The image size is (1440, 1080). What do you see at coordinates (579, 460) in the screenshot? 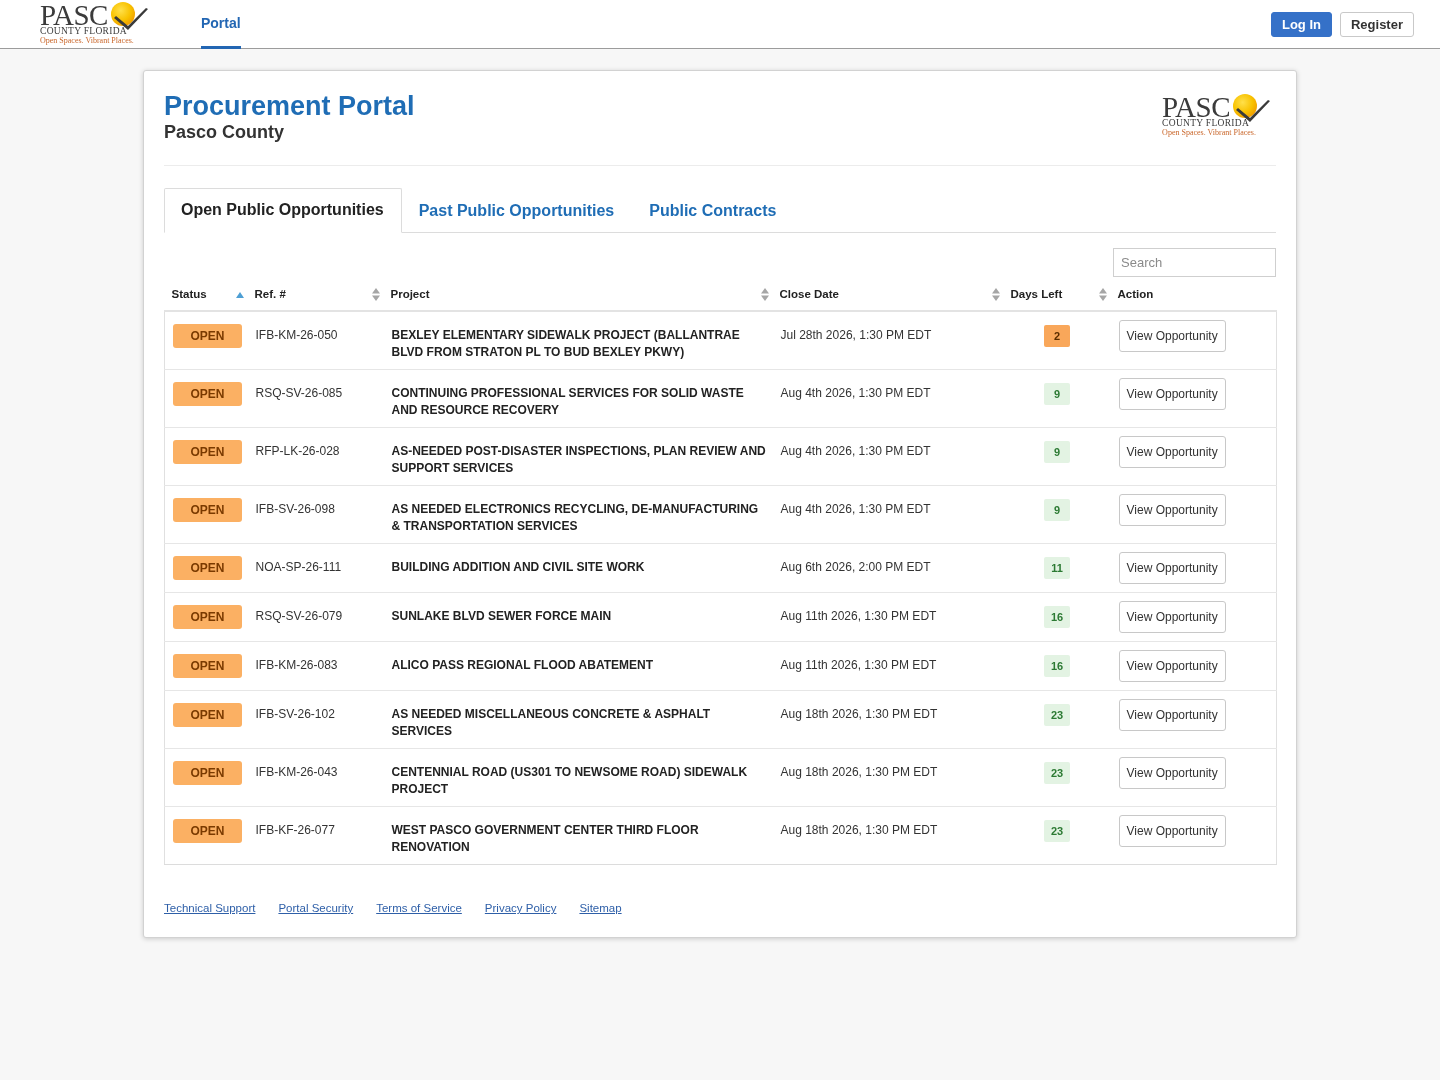
I see `project-name: AS-NEEDED POST-DISASTER INSPECTIONS, PLAN REVIEW AND SUPPORT SERVICES` at bounding box center [579, 460].